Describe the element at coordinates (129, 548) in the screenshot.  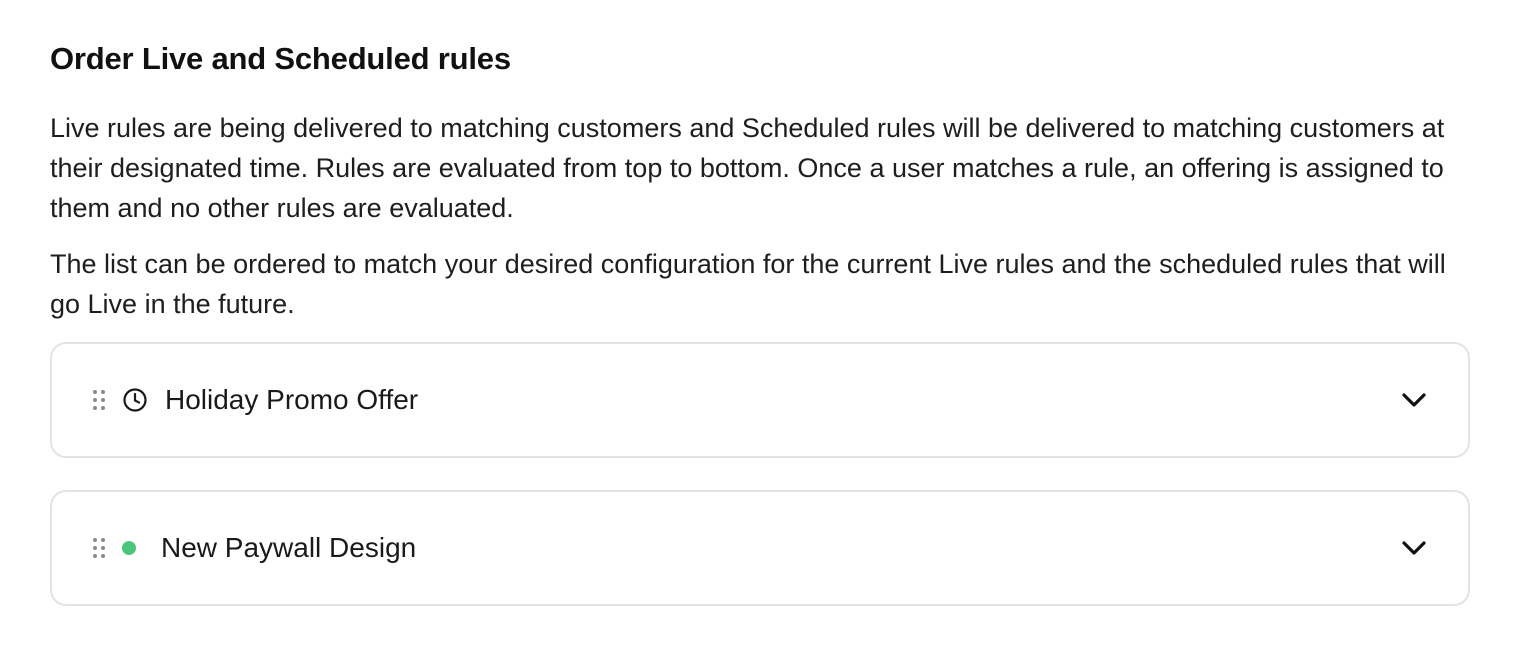
I see `live-status-dot` at that location.